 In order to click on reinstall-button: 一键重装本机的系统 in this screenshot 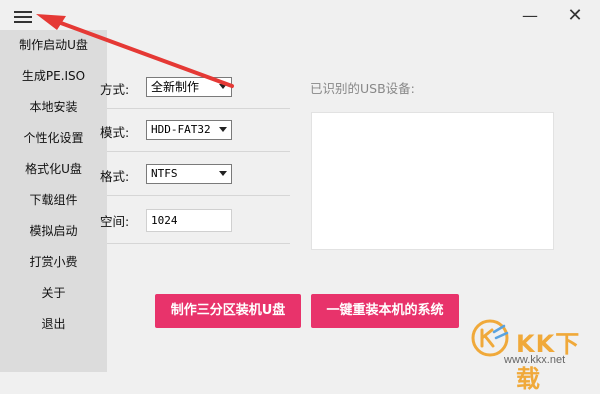, I will do `click(385, 311)`.